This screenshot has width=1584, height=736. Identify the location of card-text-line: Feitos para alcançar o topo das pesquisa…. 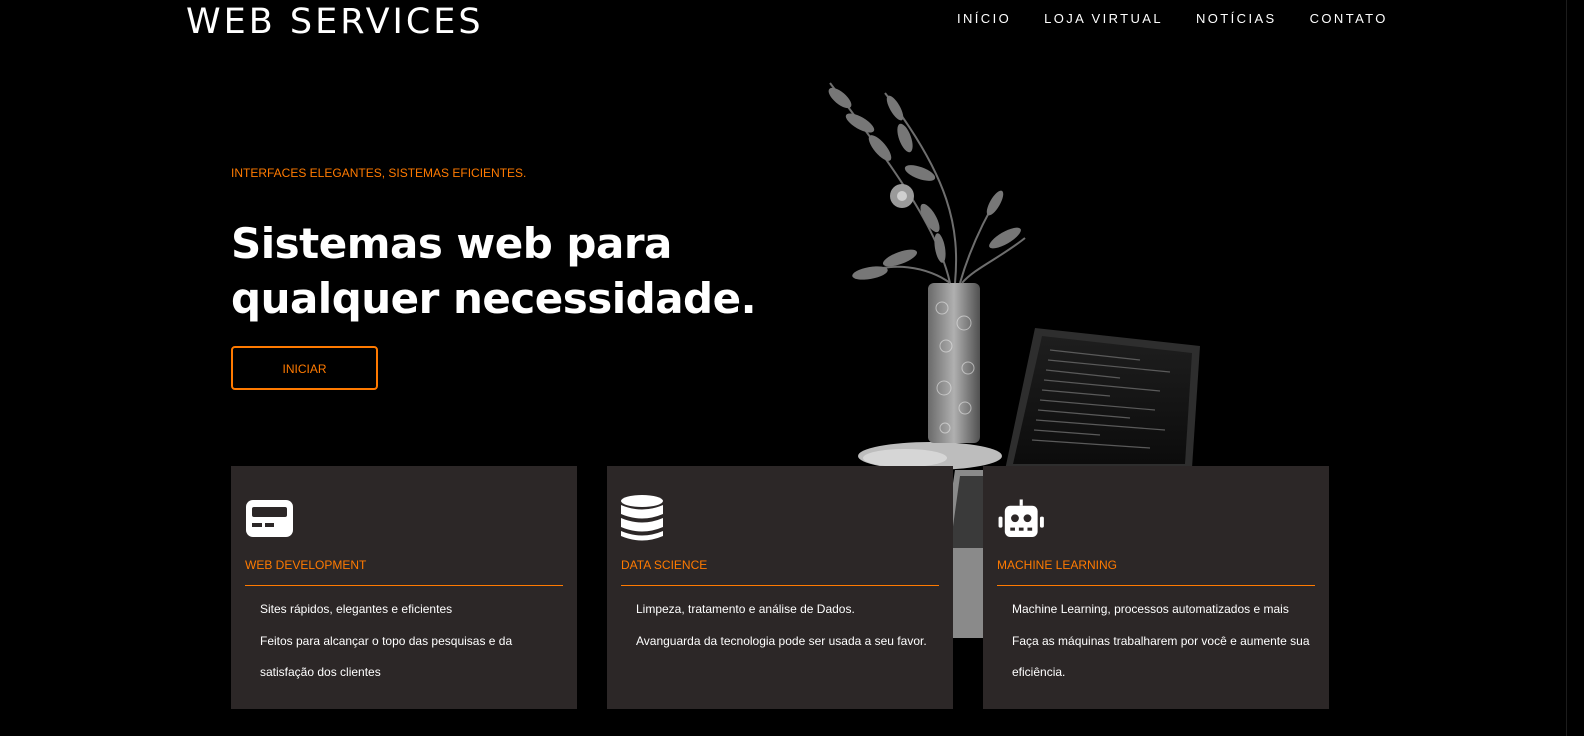
(386, 656).